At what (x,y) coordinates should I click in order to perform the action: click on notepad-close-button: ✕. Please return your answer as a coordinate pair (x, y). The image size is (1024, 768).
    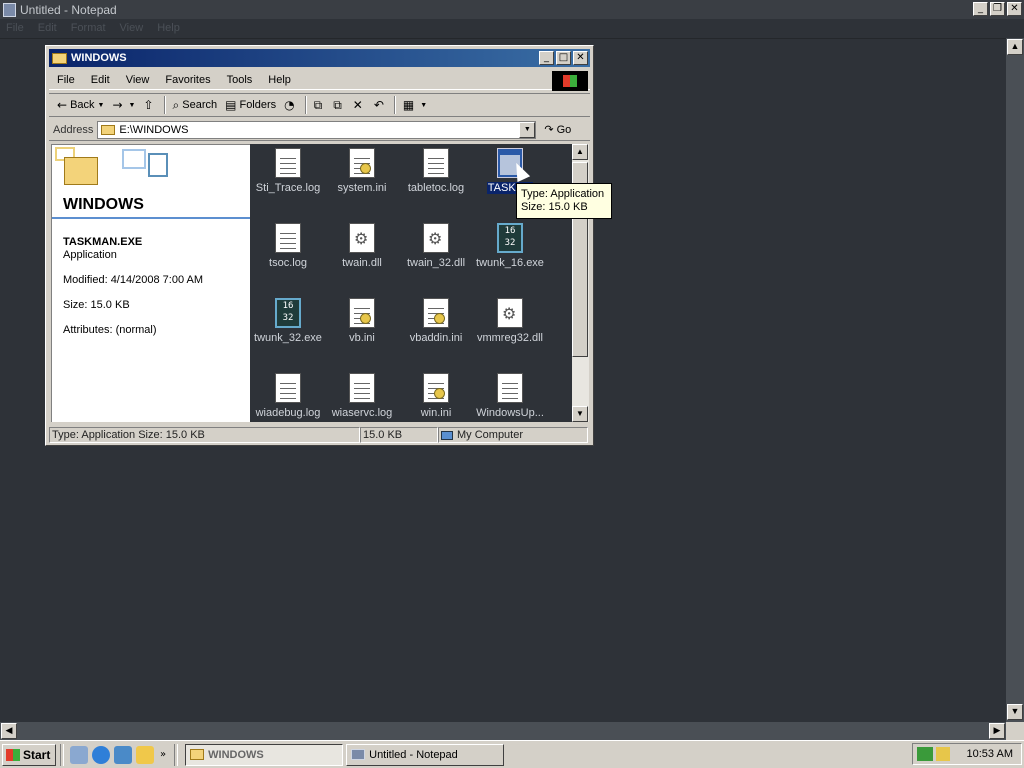
    Looking at the image, I should click on (1014, 9).